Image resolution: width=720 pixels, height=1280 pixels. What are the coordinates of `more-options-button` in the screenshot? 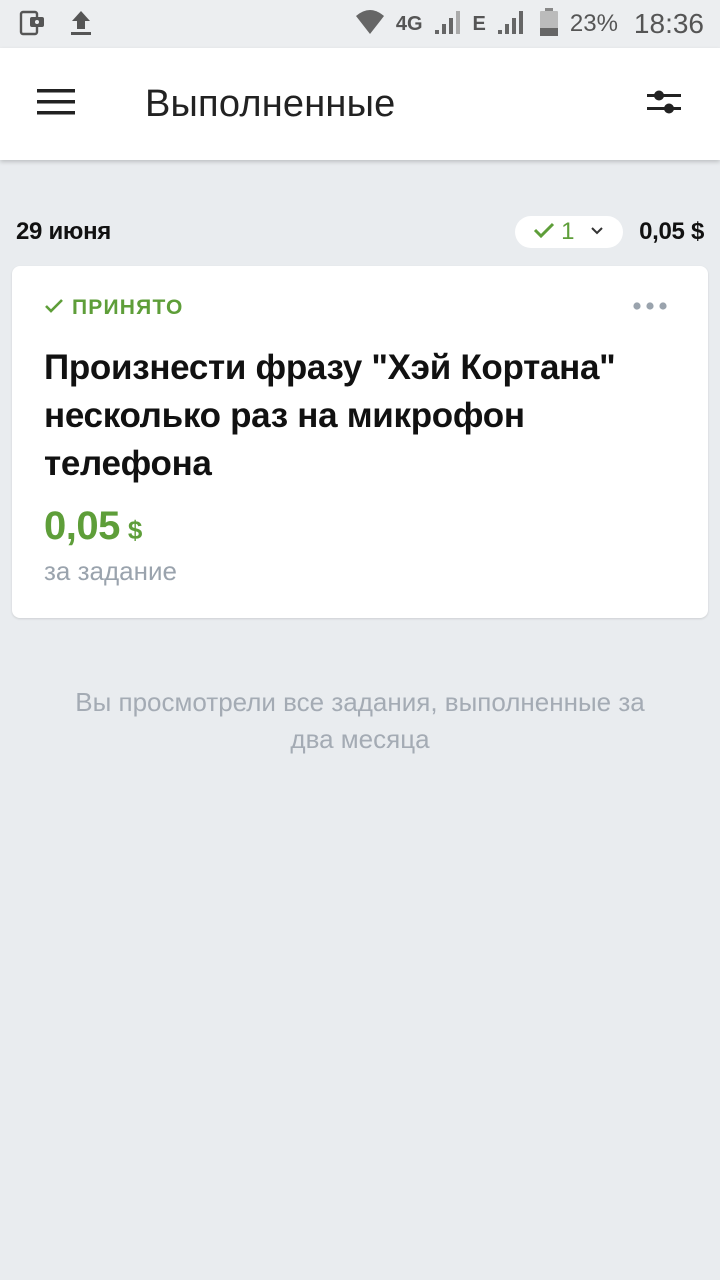 It's located at (650, 306).